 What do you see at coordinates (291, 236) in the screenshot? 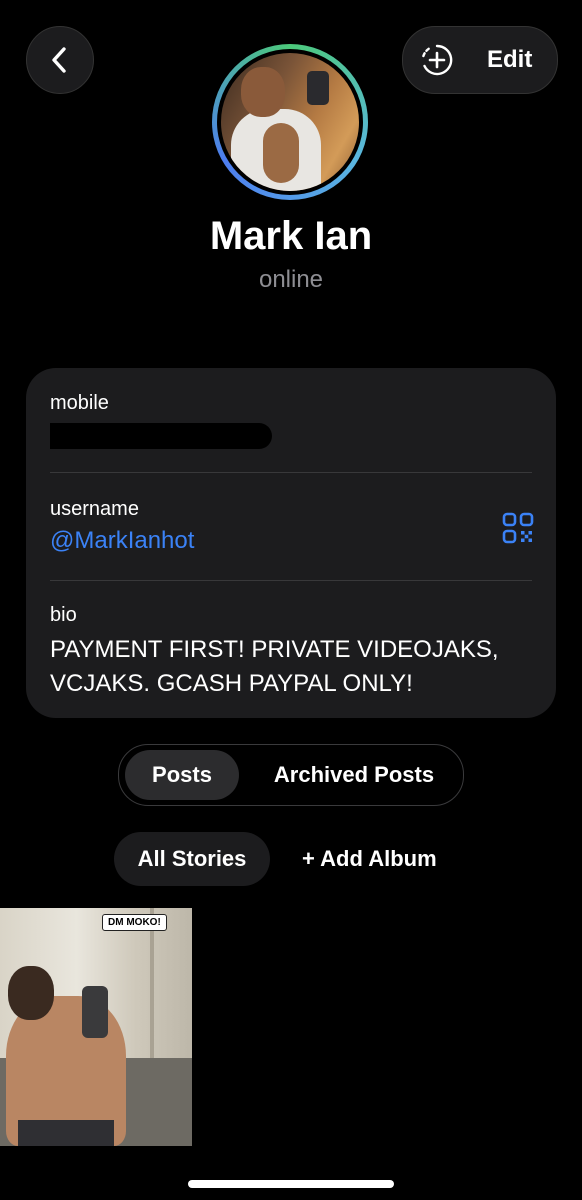
I see `profile-name: Mark Ian` at bounding box center [291, 236].